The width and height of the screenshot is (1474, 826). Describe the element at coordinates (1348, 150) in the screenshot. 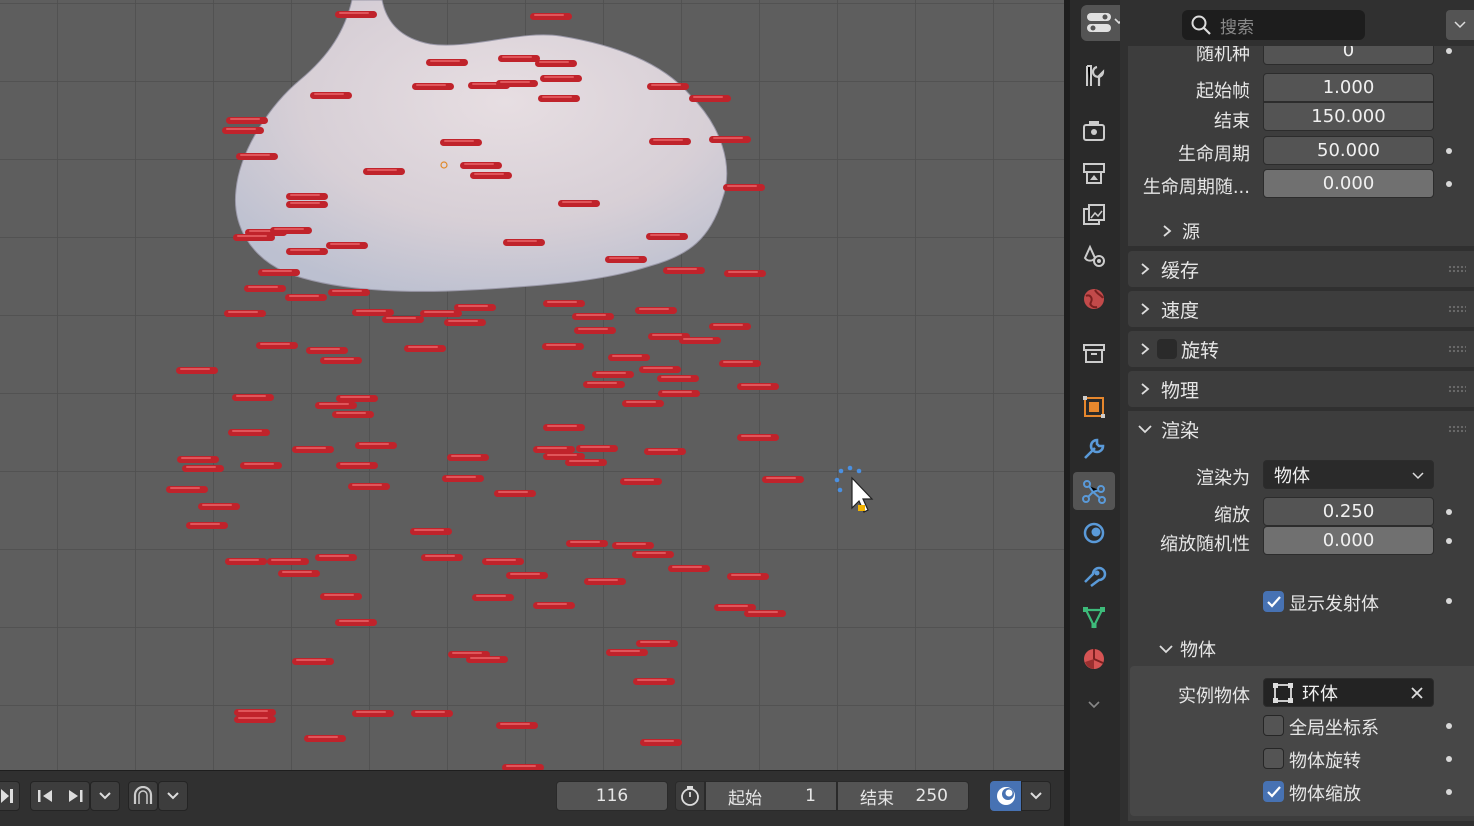

I see `lifetime-field: 50.000` at that location.